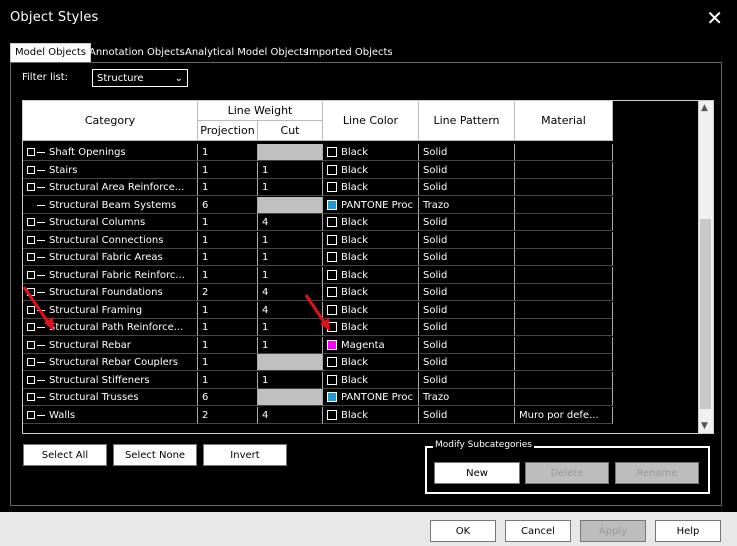 Image resolution: width=737 pixels, height=546 pixels. I want to click on category-cell: Structural Stiffeners, so click(110, 380).